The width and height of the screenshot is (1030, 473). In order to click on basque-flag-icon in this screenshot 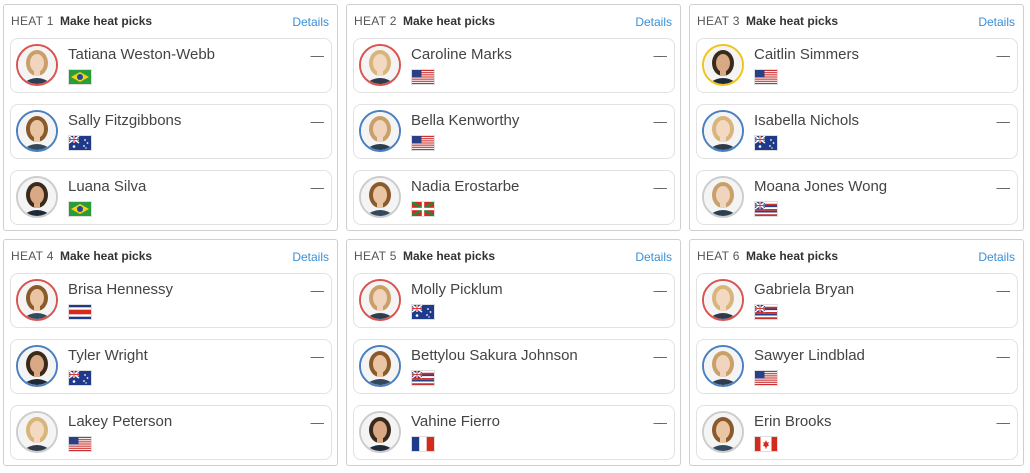, I will do `click(423, 209)`.